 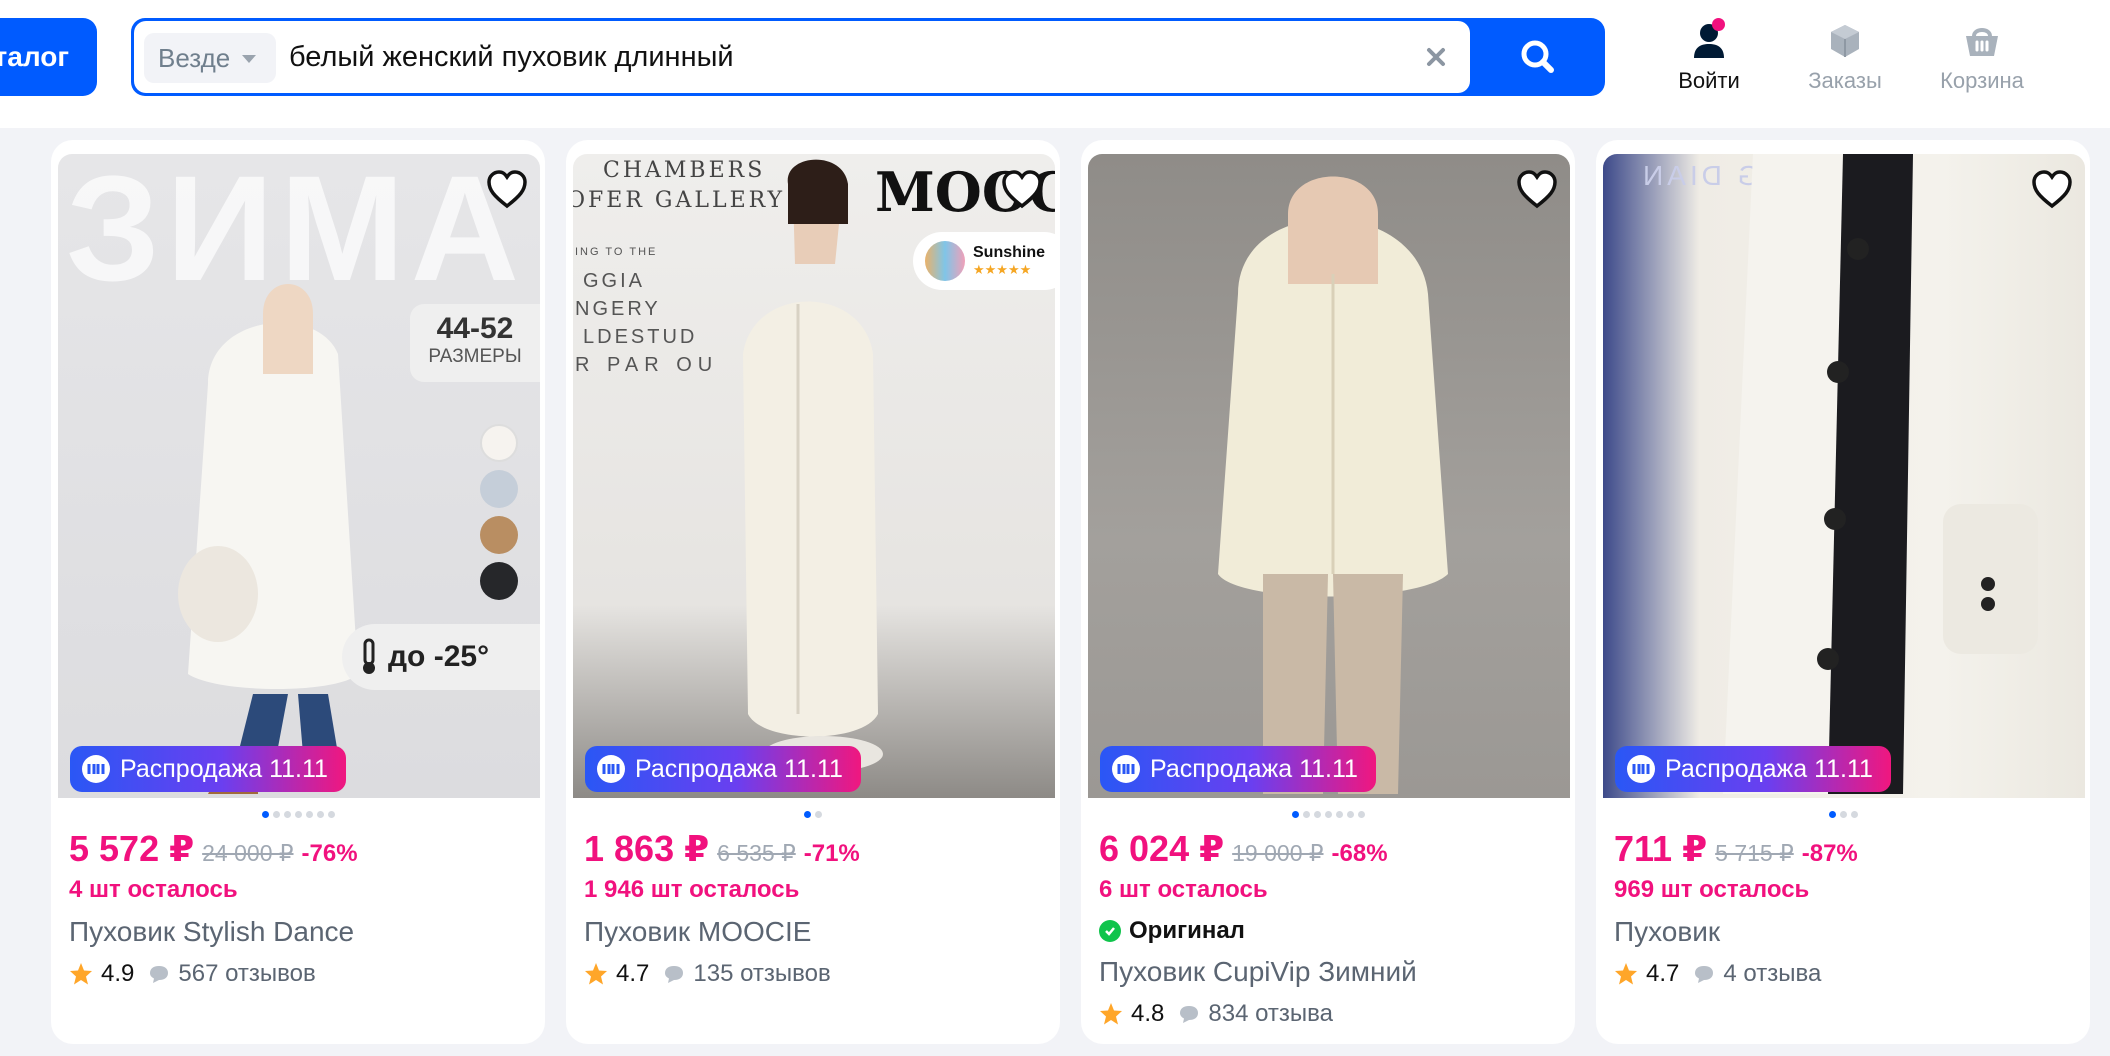 What do you see at coordinates (1718, 24) in the screenshot?
I see `notification-dot` at bounding box center [1718, 24].